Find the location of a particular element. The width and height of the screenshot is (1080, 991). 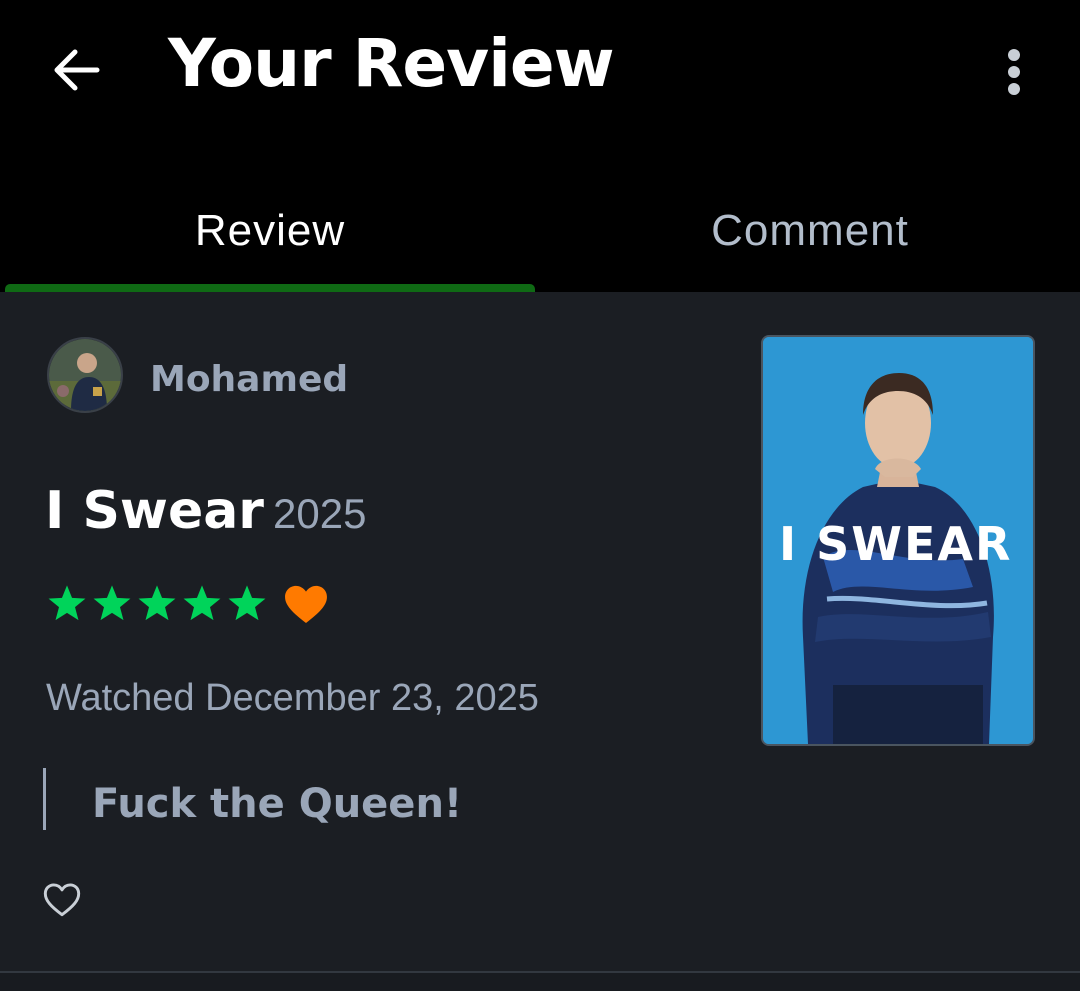

film-poster: I SWEAR is located at coordinates (898, 540).